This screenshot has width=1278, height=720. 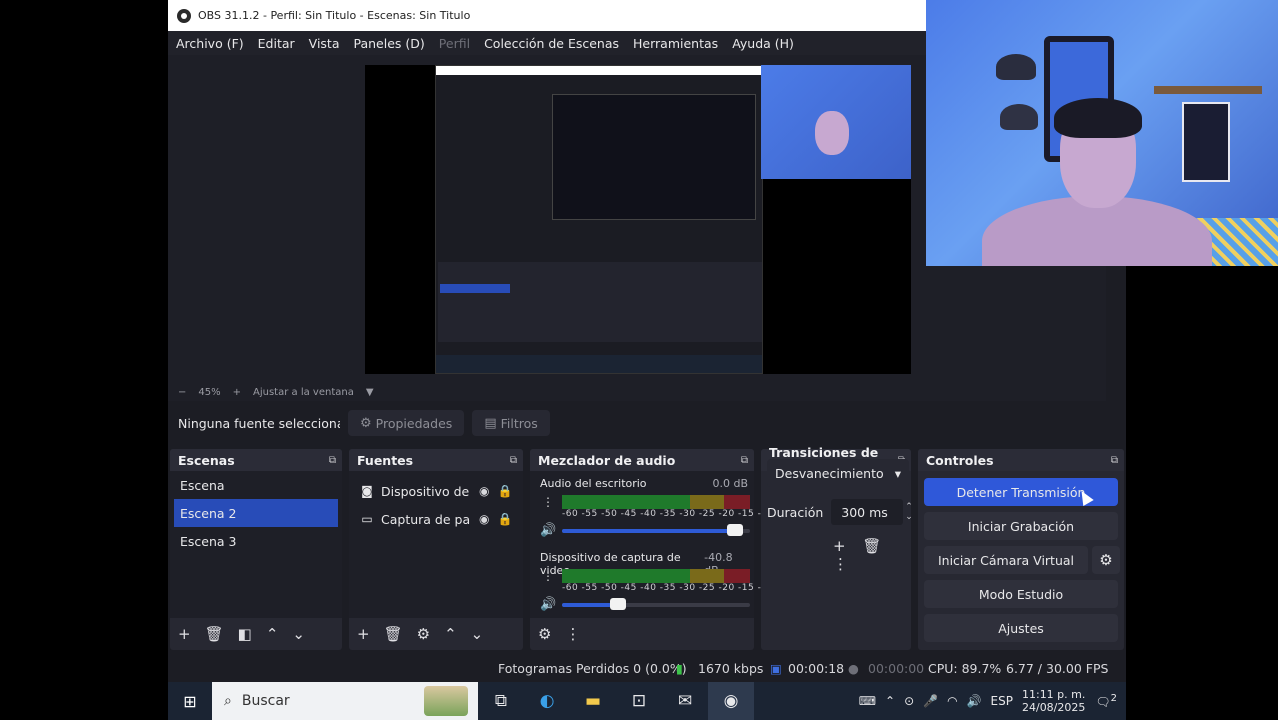 What do you see at coordinates (593, 483) in the screenshot?
I see `channel-name: Audio del escritorio` at bounding box center [593, 483].